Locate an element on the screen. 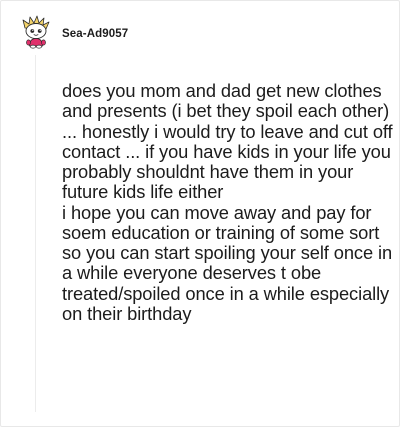 This screenshot has width=400, height=427. thread-line is located at coordinates (35, 233).